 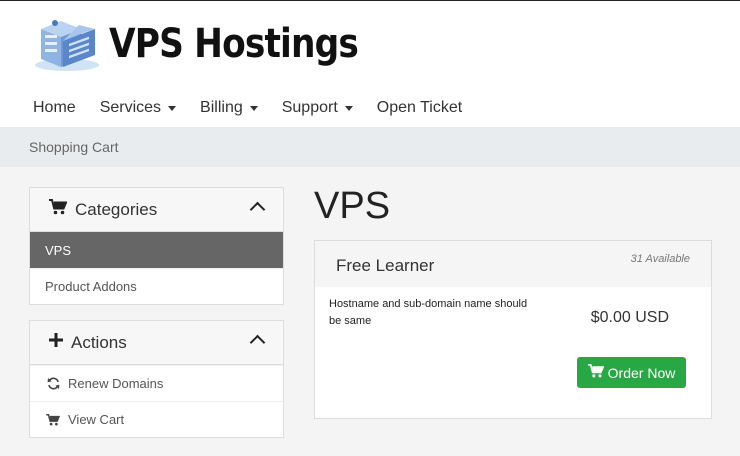 I want to click on breadcrumb-item: Shopping Cart, so click(x=74, y=147).